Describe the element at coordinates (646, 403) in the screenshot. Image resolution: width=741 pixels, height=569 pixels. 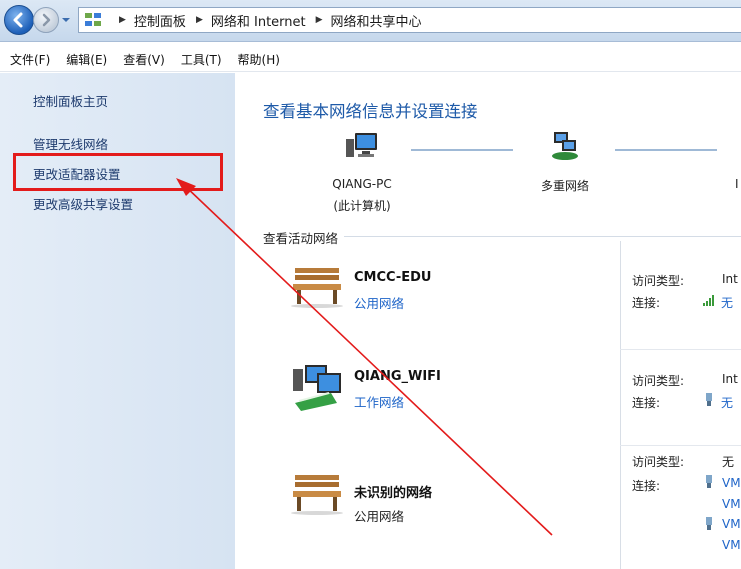
I see `connection-label-2: 连接:` at that location.